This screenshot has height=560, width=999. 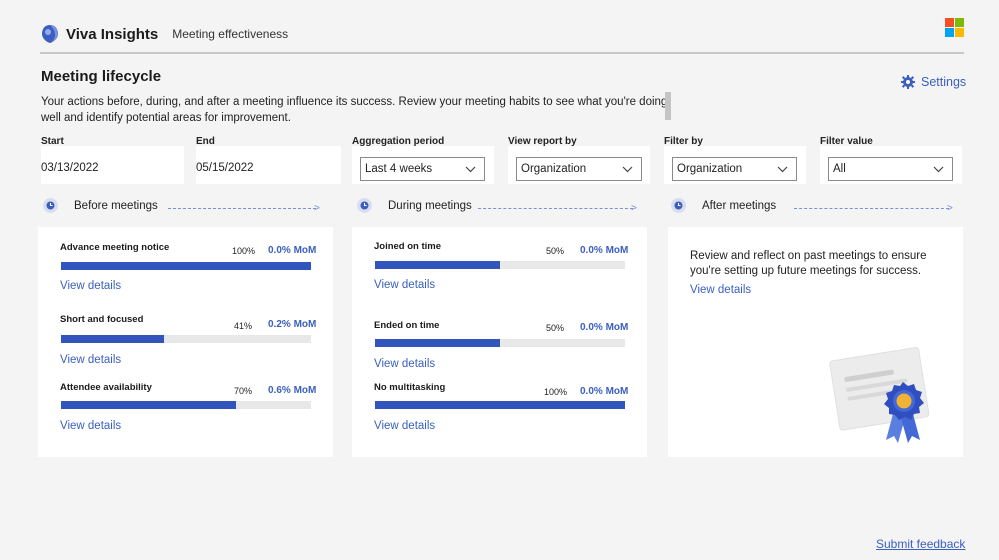 What do you see at coordinates (115, 247) in the screenshot?
I see `metric-name: Advance meeting notice` at bounding box center [115, 247].